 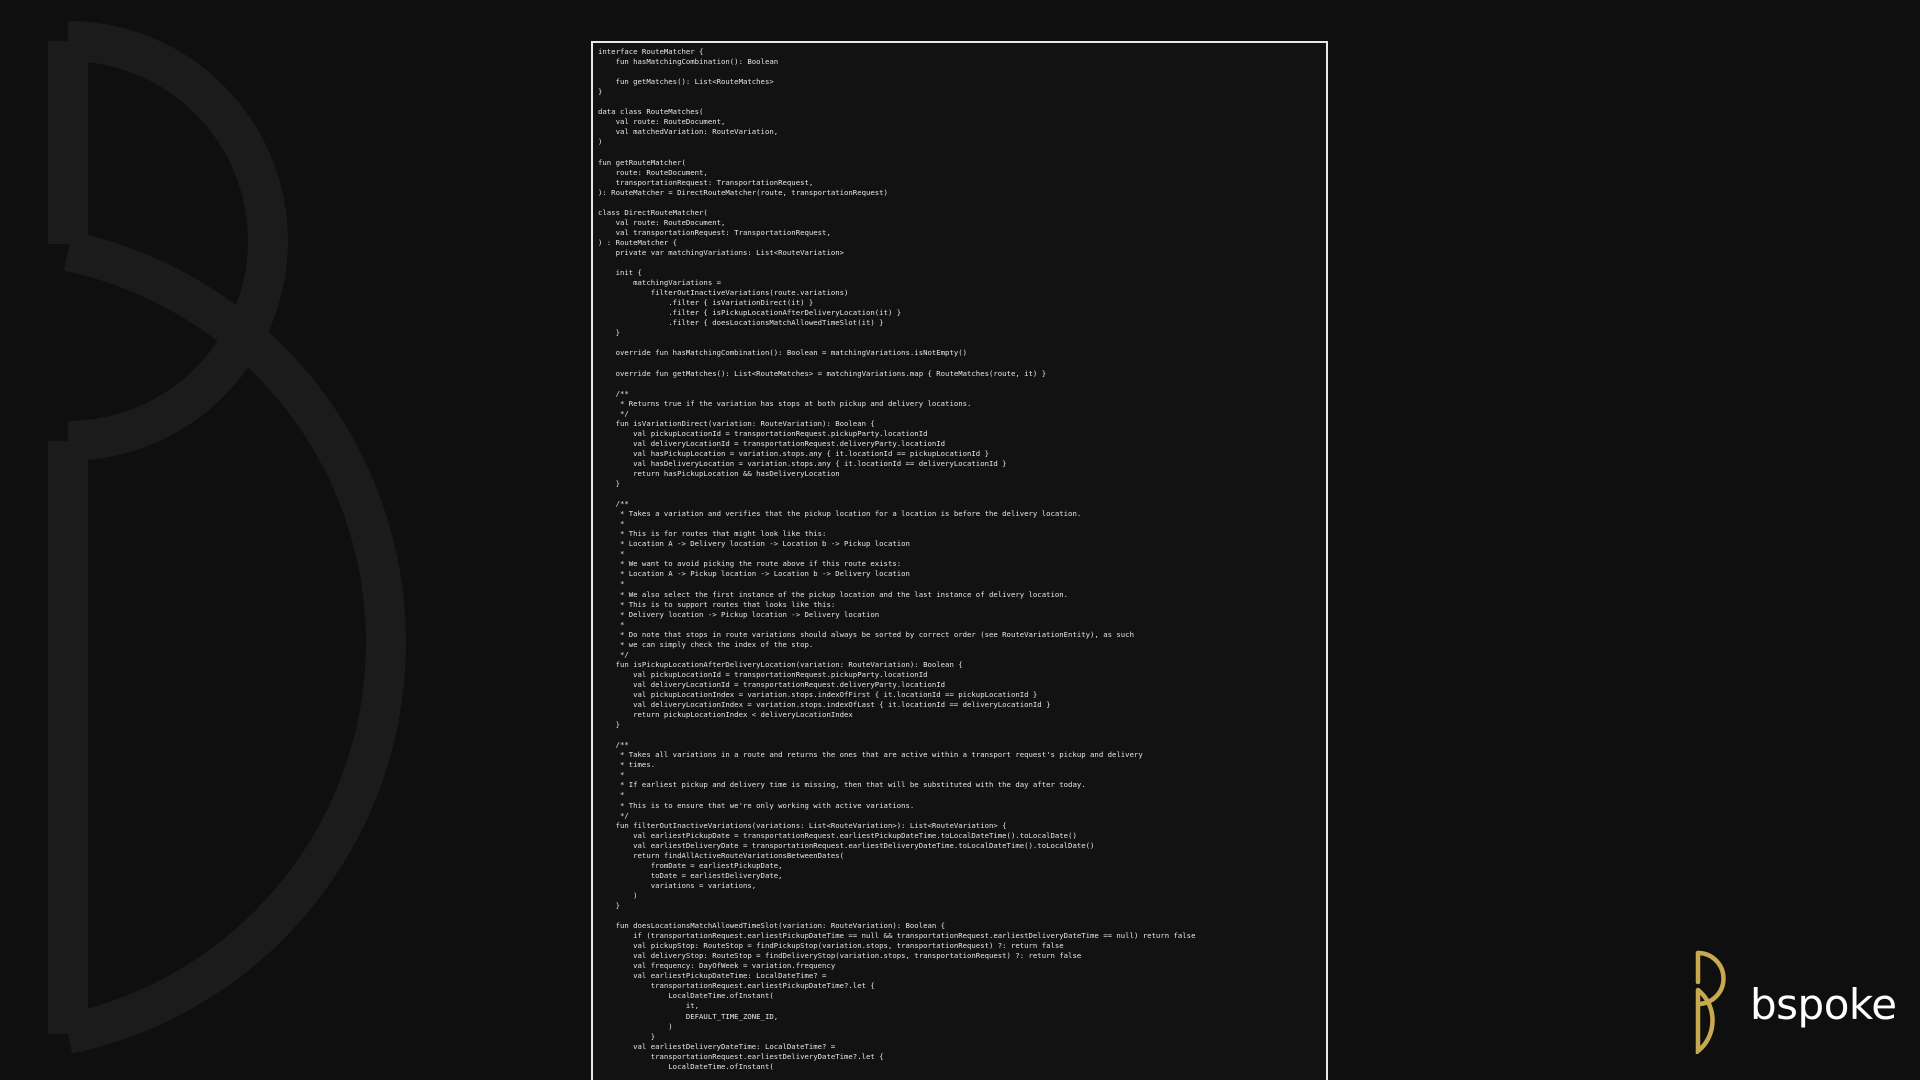 What do you see at coordinates (1823, 1004) in the screenshot?
I see `brand-name: bspoke` at bounding box center [1823, 1004].